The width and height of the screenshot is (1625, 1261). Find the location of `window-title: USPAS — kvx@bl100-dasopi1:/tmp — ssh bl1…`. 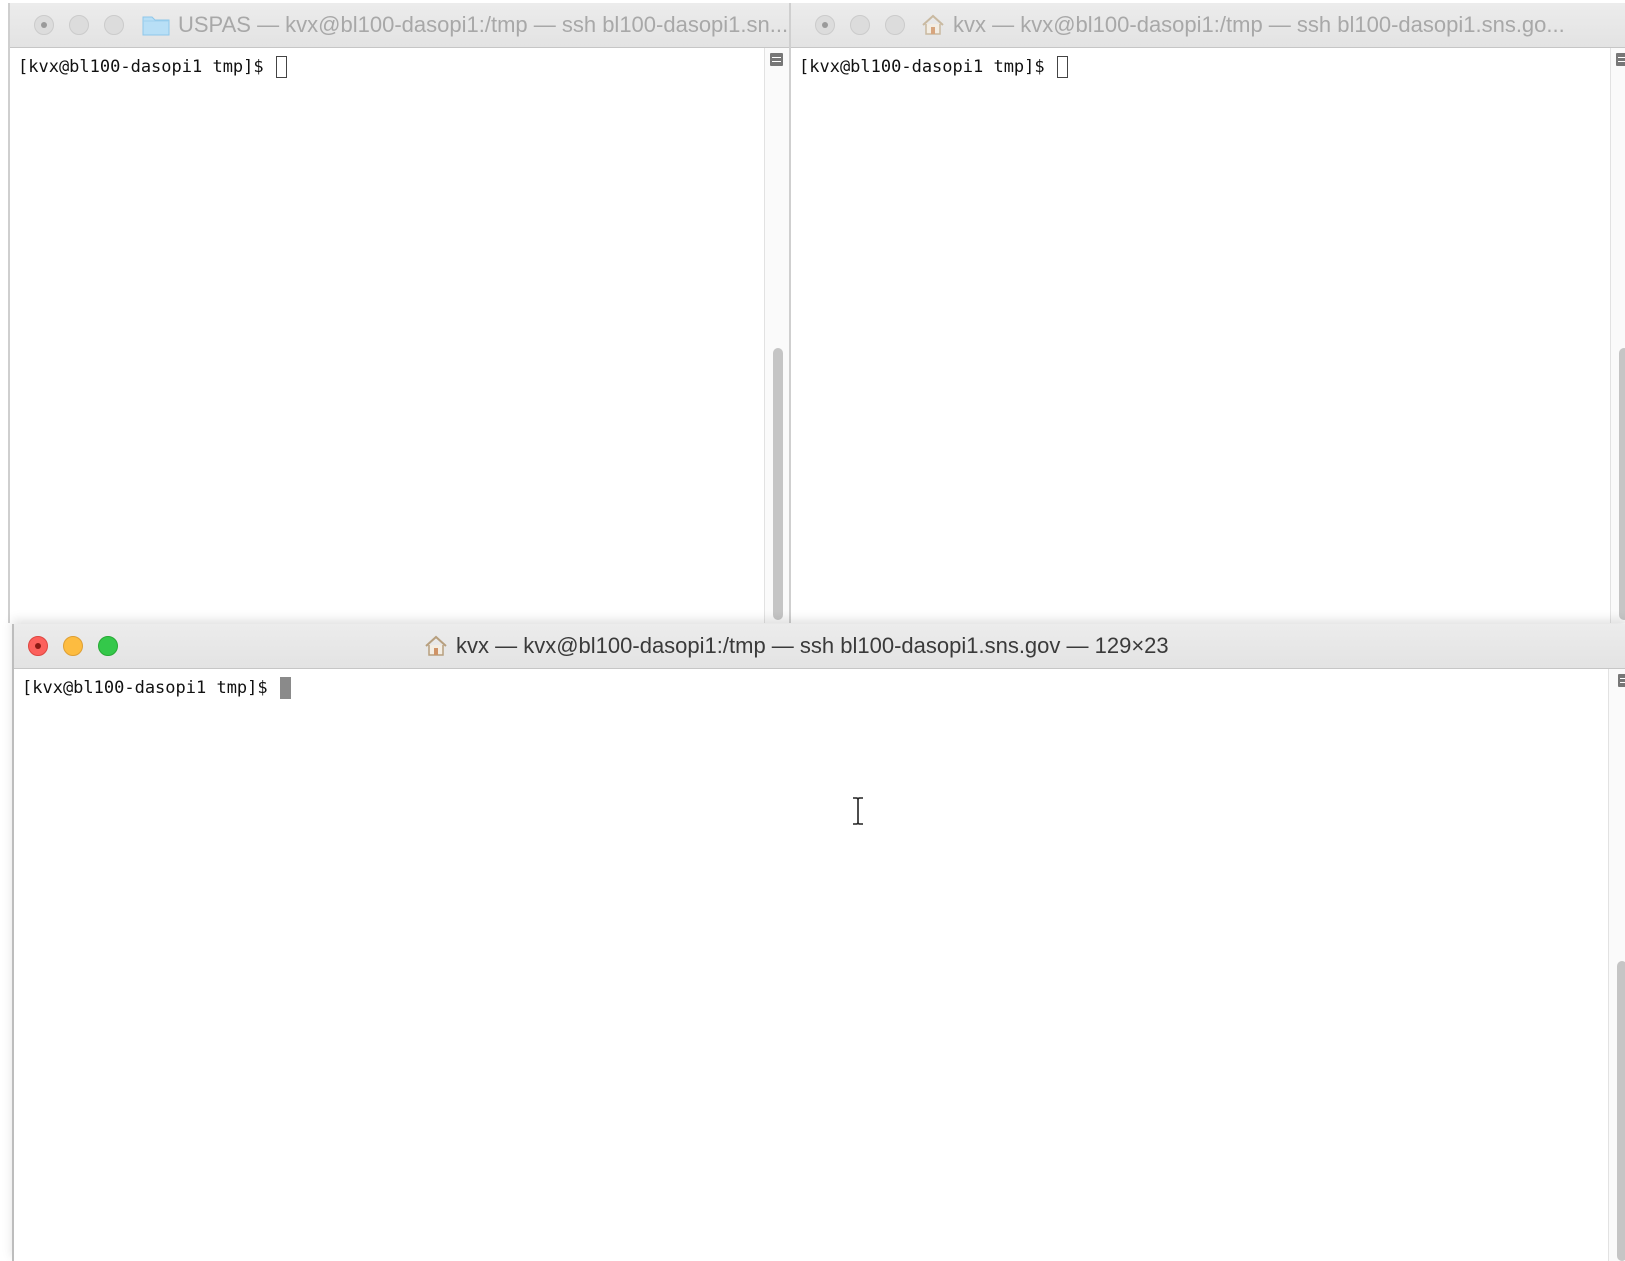

window-title: USPAS — kvx@bl100-dasopi1:/tmp — ssh bl1… is located at coordinates (483, 24).